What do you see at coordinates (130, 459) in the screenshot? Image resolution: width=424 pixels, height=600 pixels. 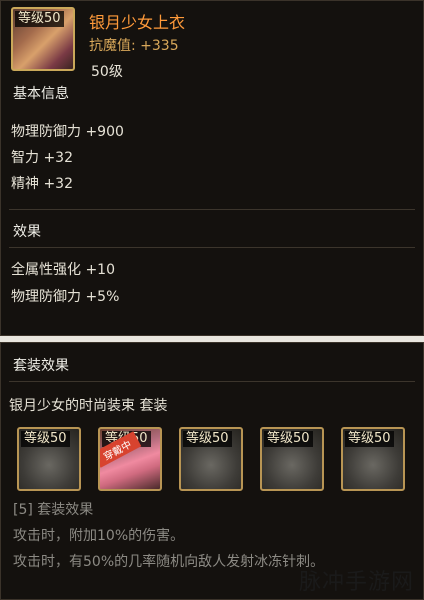 I see `set-piece-slot-equipped: 等级50 穿戴中` at bounding box center [130, 459].